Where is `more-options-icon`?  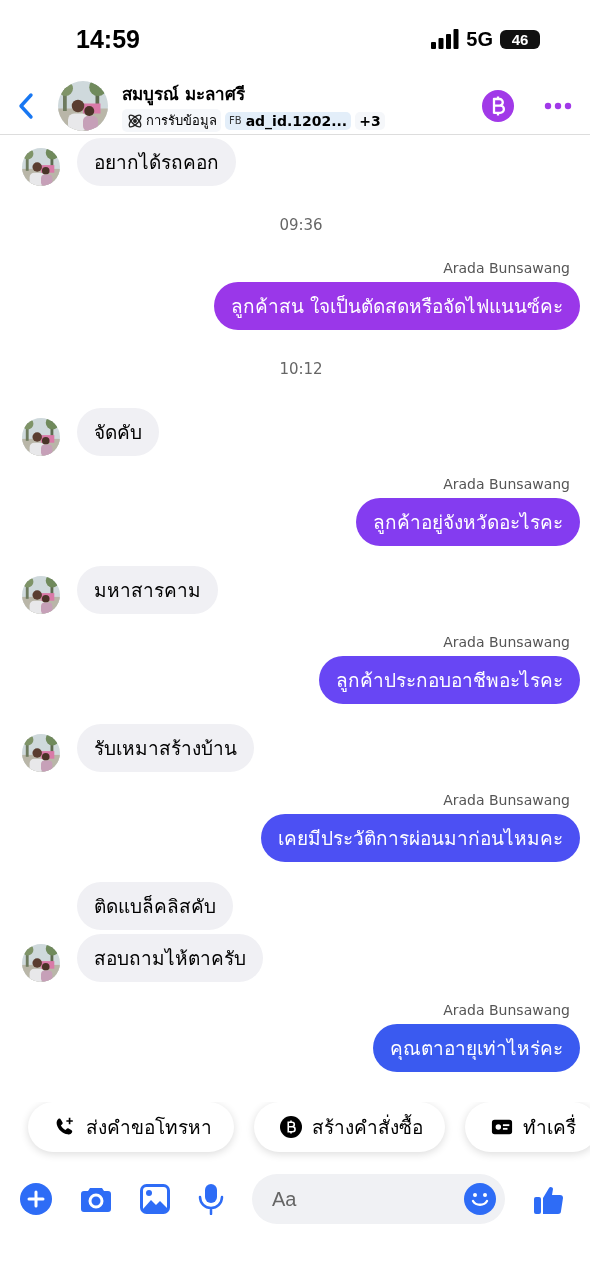
more-options-icon is located at coordinates (558, 106).